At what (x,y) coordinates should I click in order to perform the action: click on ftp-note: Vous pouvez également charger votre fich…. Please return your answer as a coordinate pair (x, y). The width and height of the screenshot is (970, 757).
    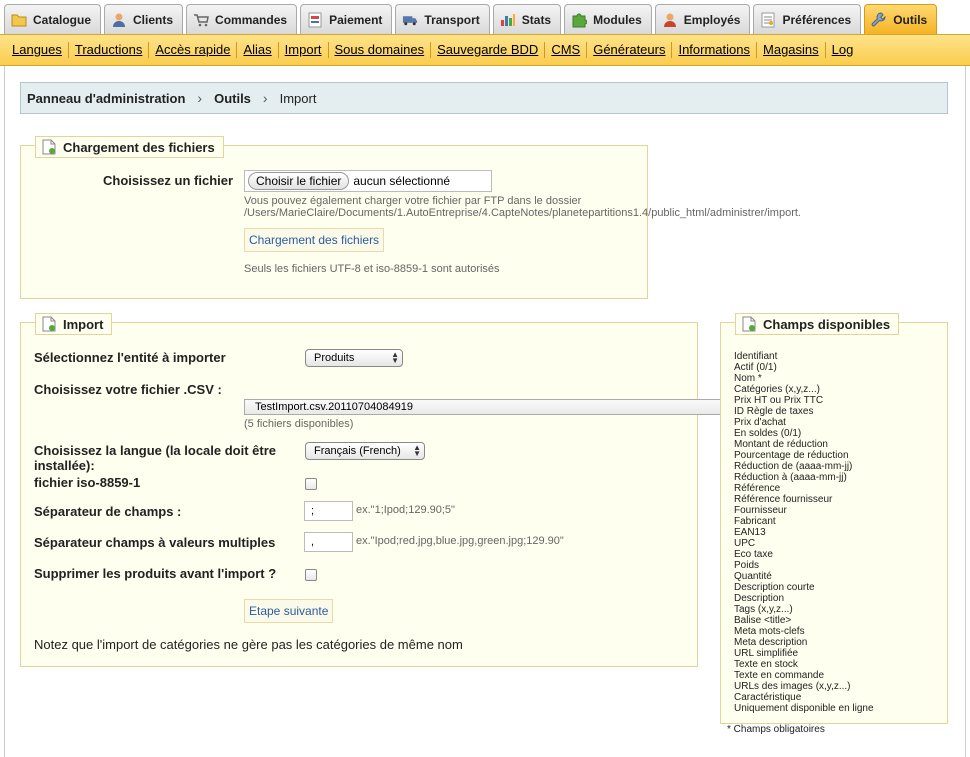
    Looking at the image, I should click on (413, 201).